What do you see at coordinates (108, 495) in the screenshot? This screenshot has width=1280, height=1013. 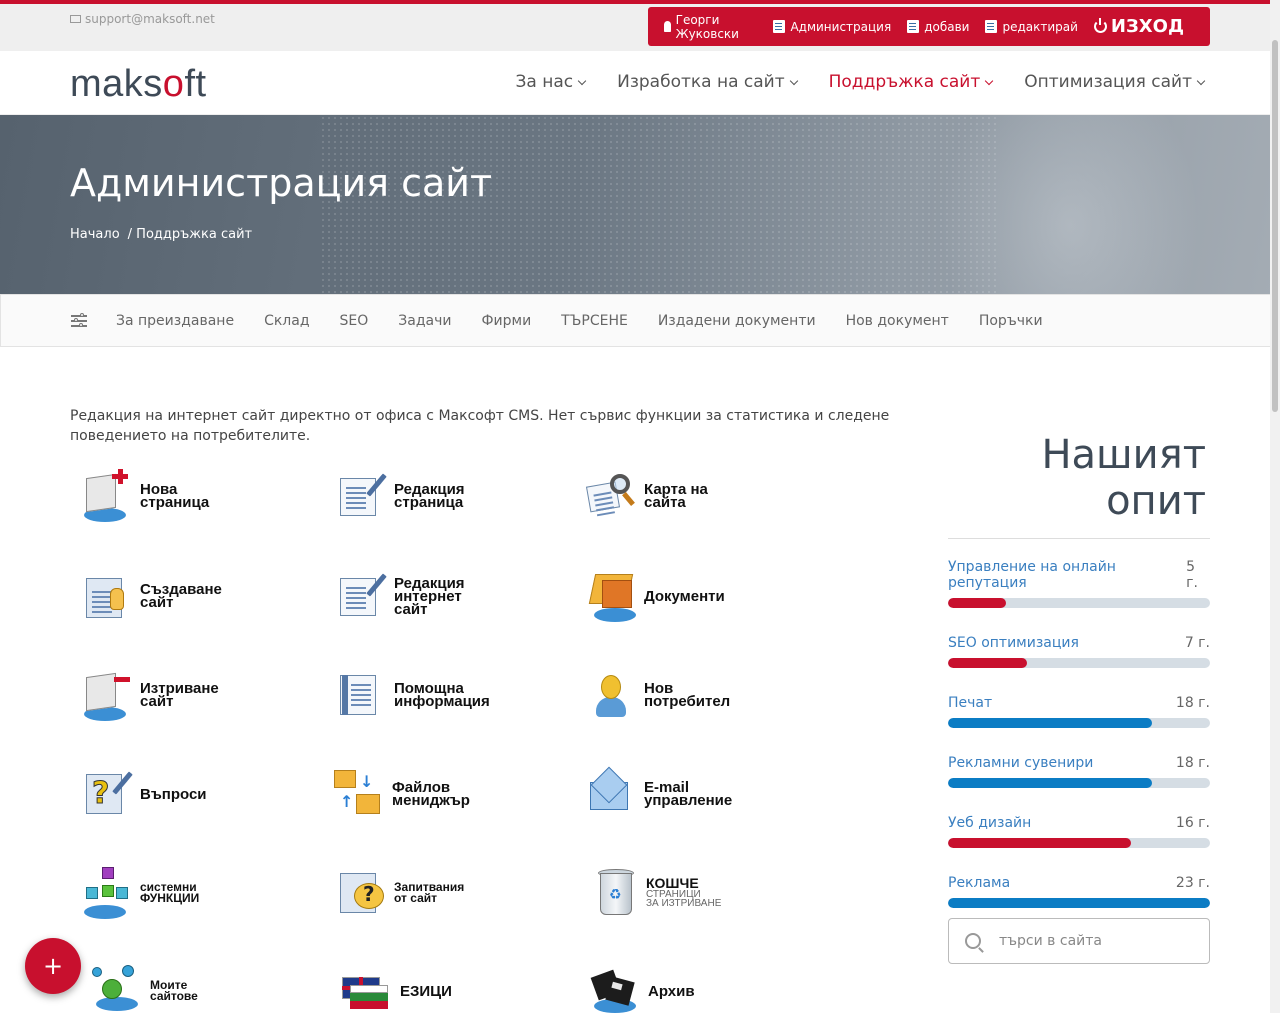 I see `new-page-icon` at bounding box center [108, 495].